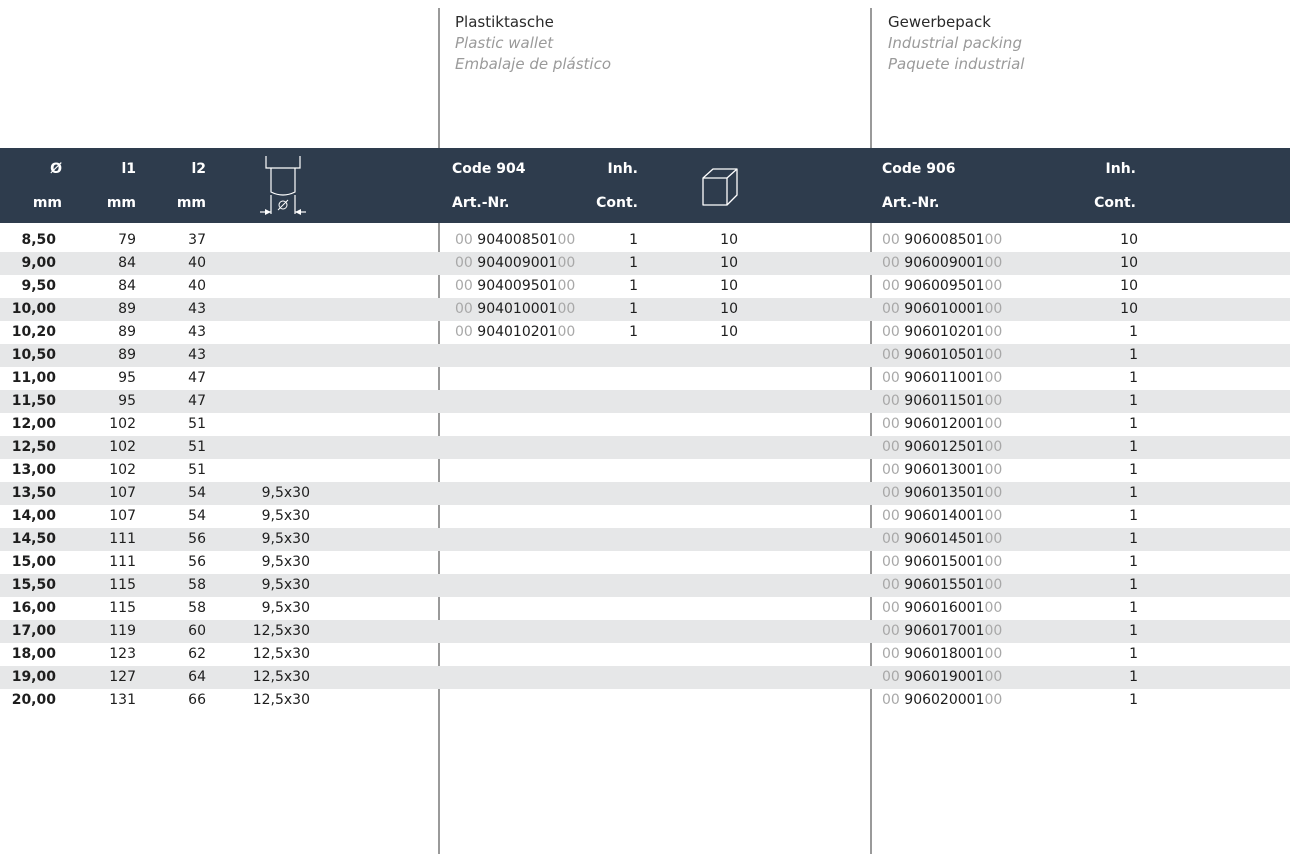 Image resolution: width=1290 pixels, height=854 pixels. Describe the element at coordinates (517, 309) in the screenshot. I see `art-number: 904010001` at that location.